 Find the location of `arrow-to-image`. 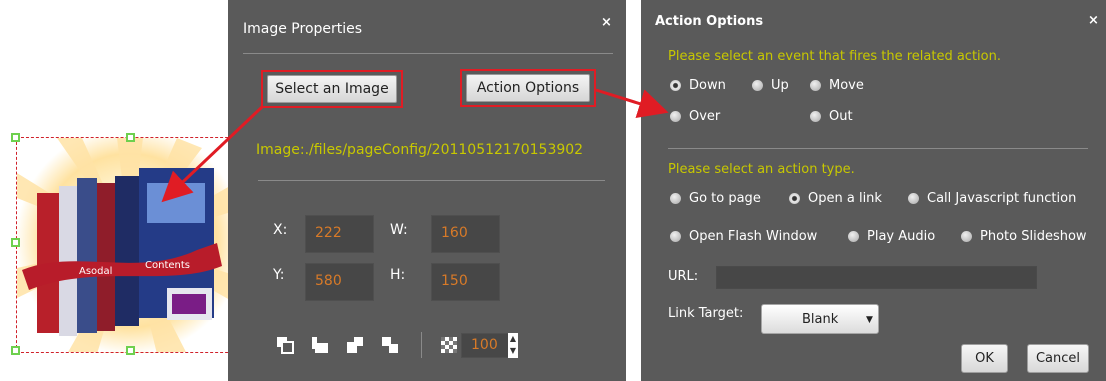

arrow-to-image is located at coordinates (212, 154).